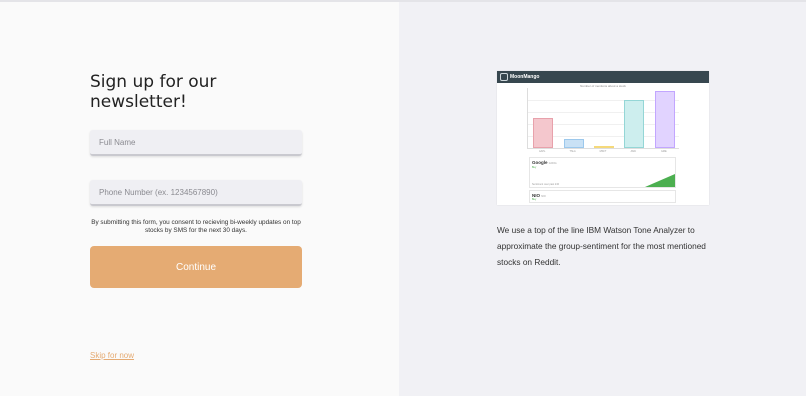 This screenshot has height=396, width=806. Describe the element at coordinates (603, 118) in the screenshot. I see `preview-bar-chart` at that location.